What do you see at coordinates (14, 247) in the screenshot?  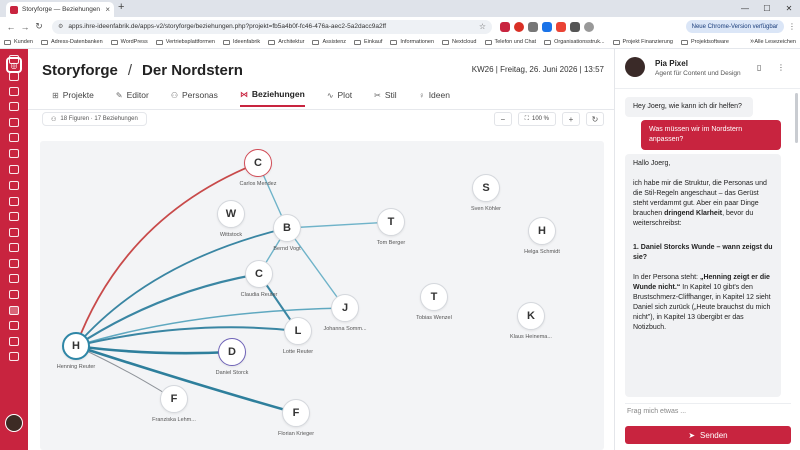 I see `cube-icon` at bounding box center [14, 247].